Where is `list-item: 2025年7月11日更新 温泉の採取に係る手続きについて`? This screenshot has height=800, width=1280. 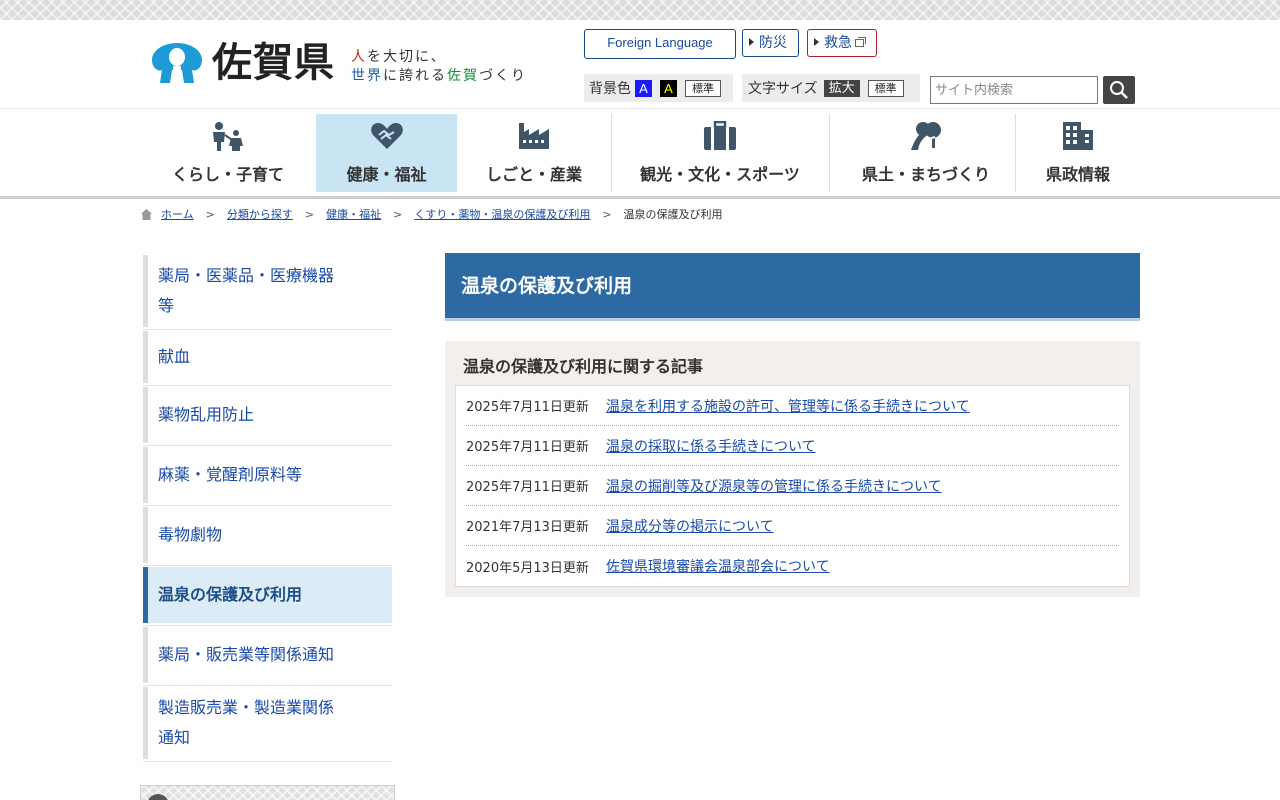
list-item: 2025年7月11日更新 温泉の採取に係る手続きについて is located at coordinates (792, 446).